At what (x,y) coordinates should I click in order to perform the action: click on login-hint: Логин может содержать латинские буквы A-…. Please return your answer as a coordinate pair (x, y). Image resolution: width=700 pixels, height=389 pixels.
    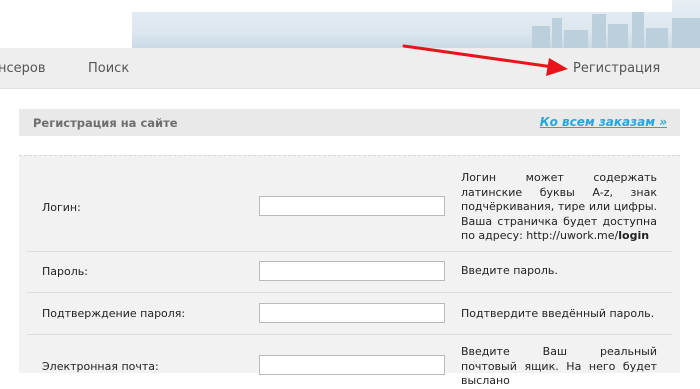
    Looking at the image, I should click on (559, 207).